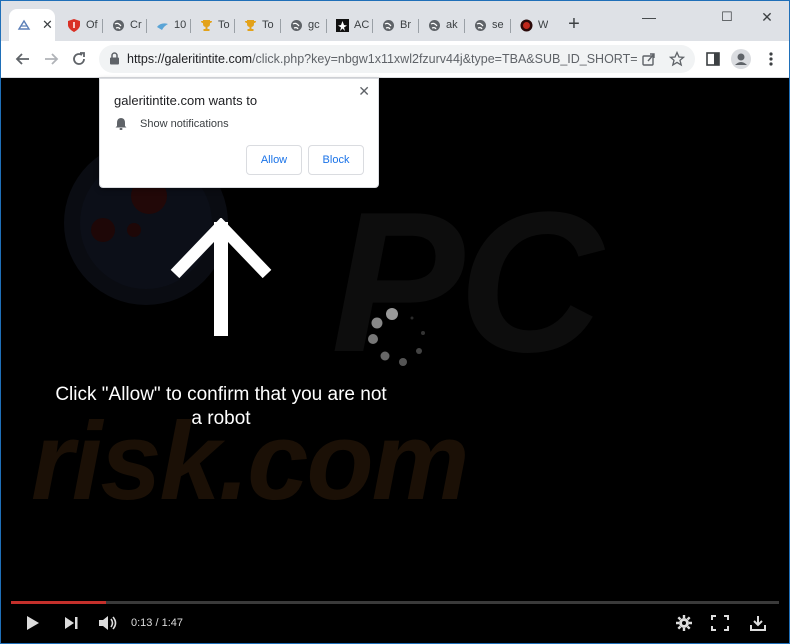  I want to click on play-button, so click(33, 623).